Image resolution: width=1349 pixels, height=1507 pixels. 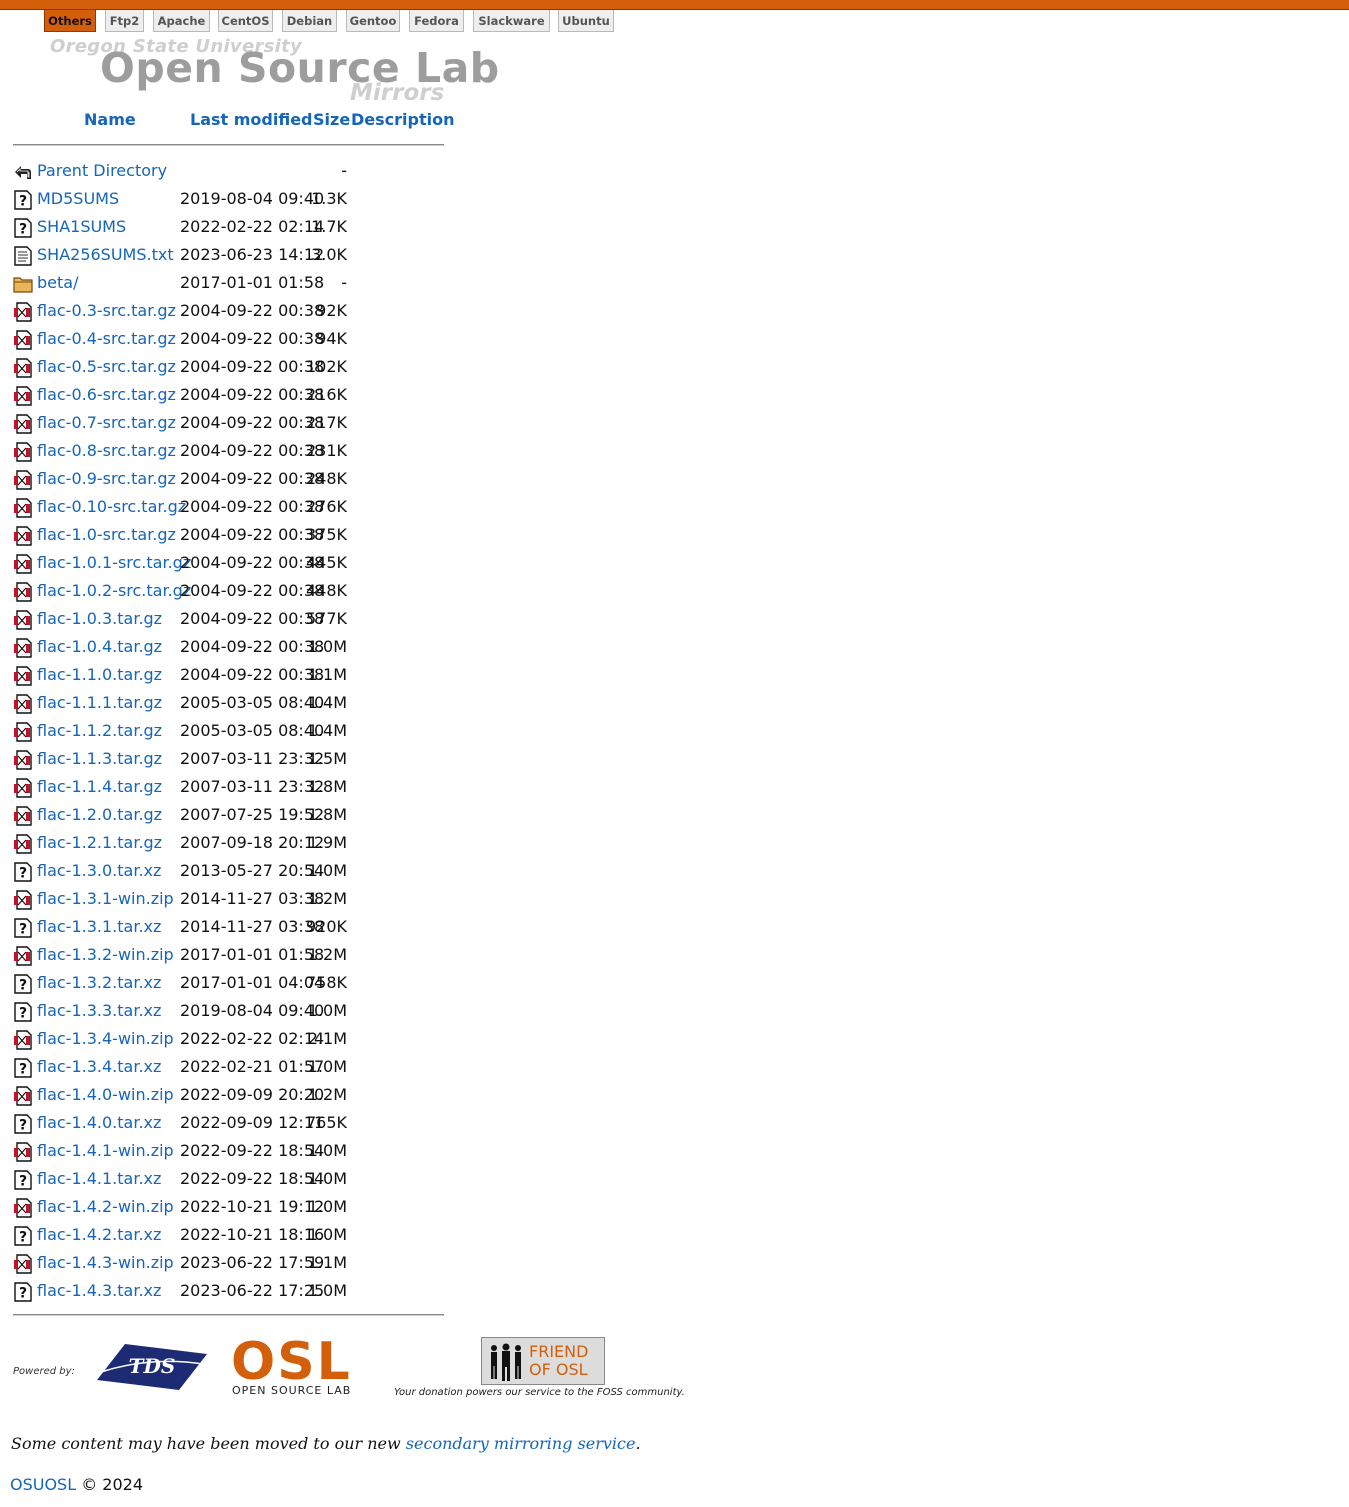 What do you see at coordinates (105, 899) in the screenshot?
I see `file-link: flac-1.3.1-win.zip` at bounding box center [105, 899].